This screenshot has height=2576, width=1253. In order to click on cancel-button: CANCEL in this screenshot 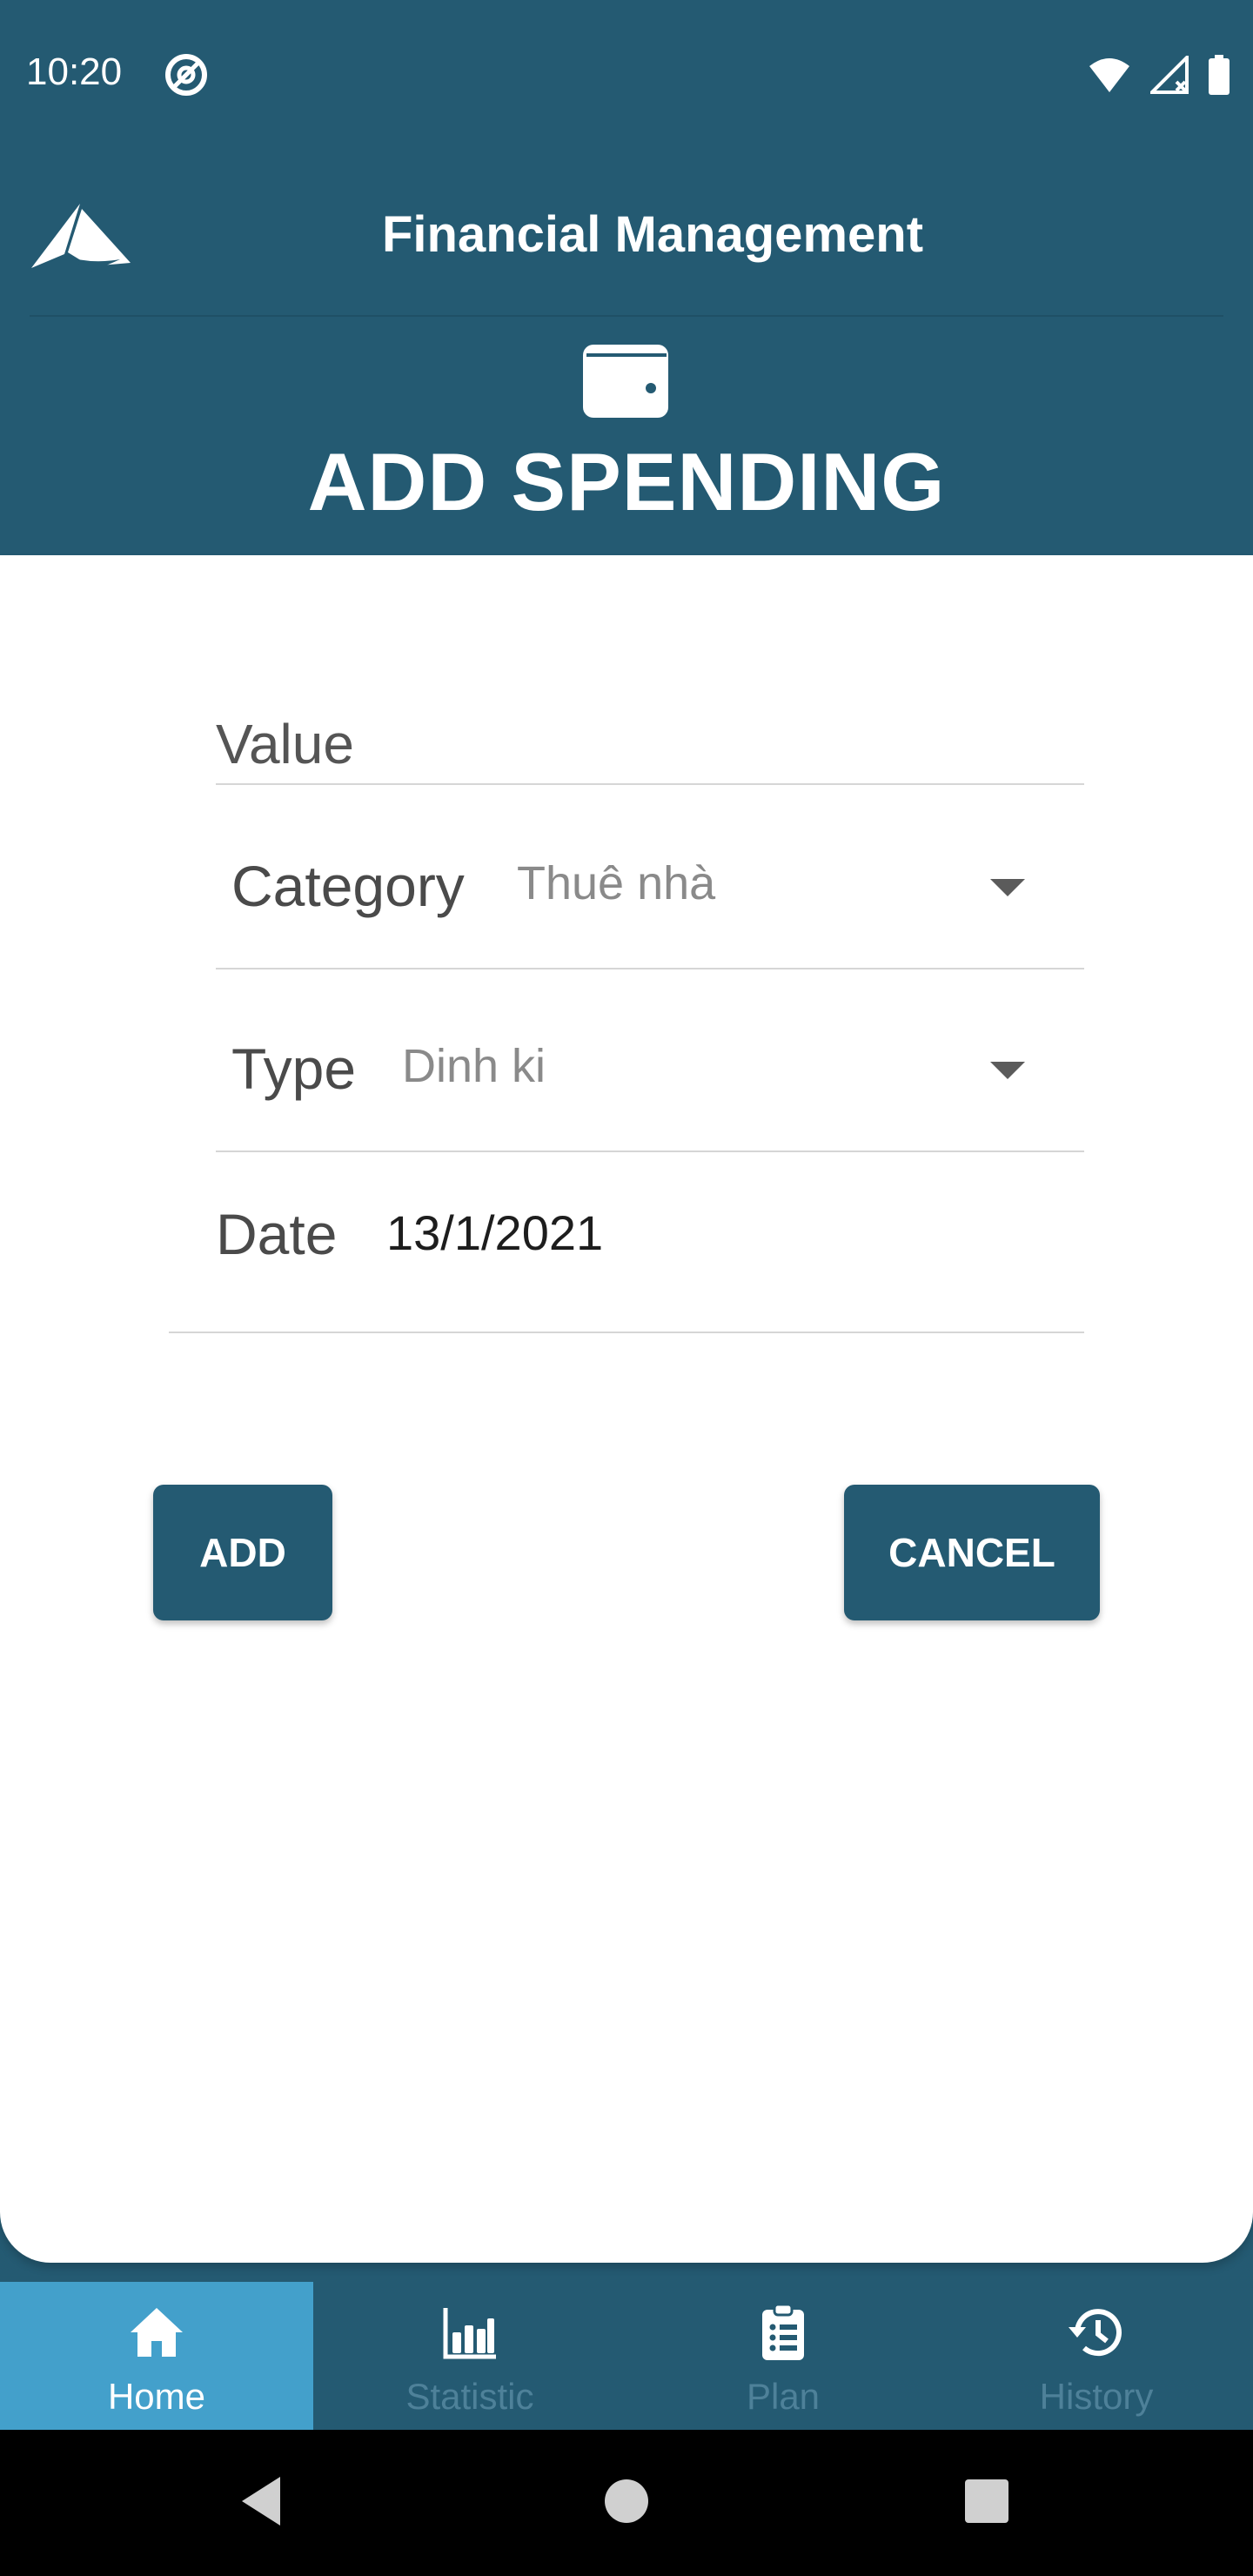, I will do `click(972, 1552)`.